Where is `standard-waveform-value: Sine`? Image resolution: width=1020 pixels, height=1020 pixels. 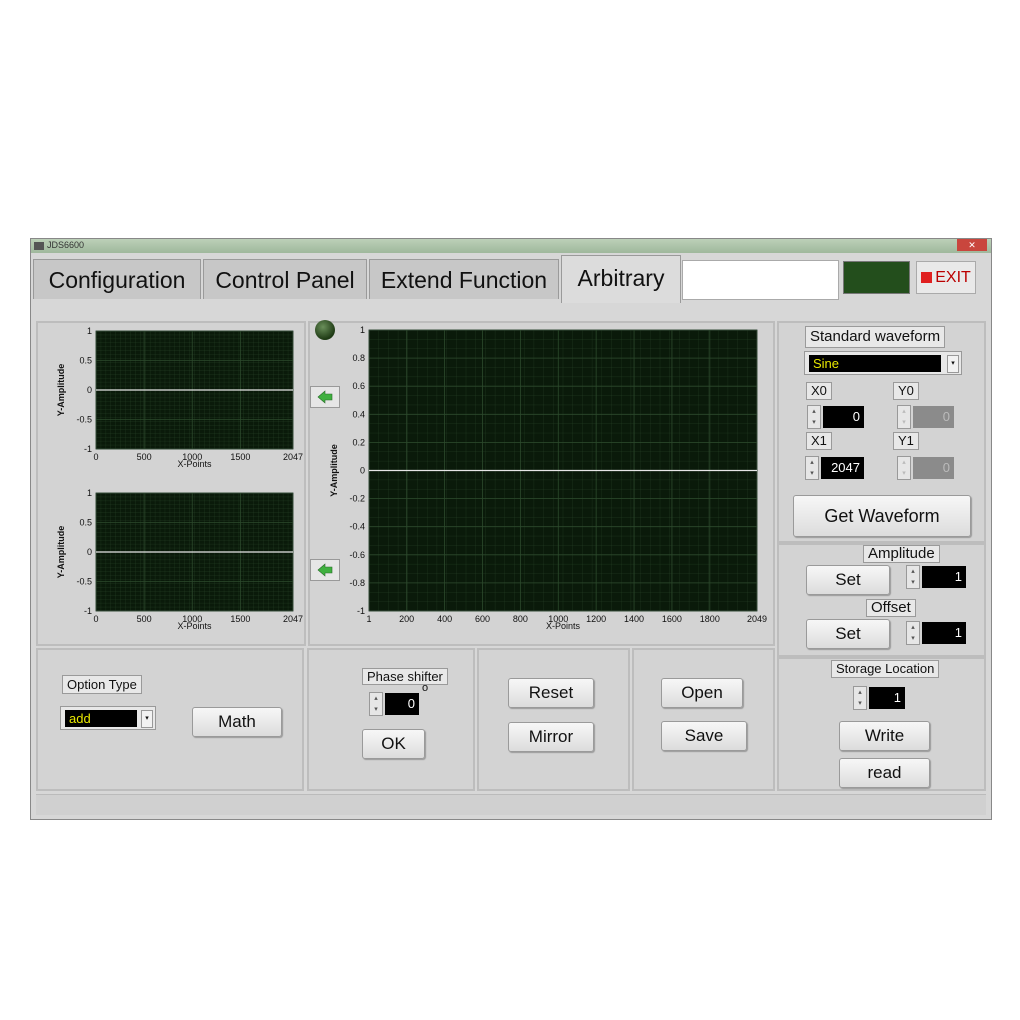
standard-waveform-value: Sine is located at coordinates (875, 363).